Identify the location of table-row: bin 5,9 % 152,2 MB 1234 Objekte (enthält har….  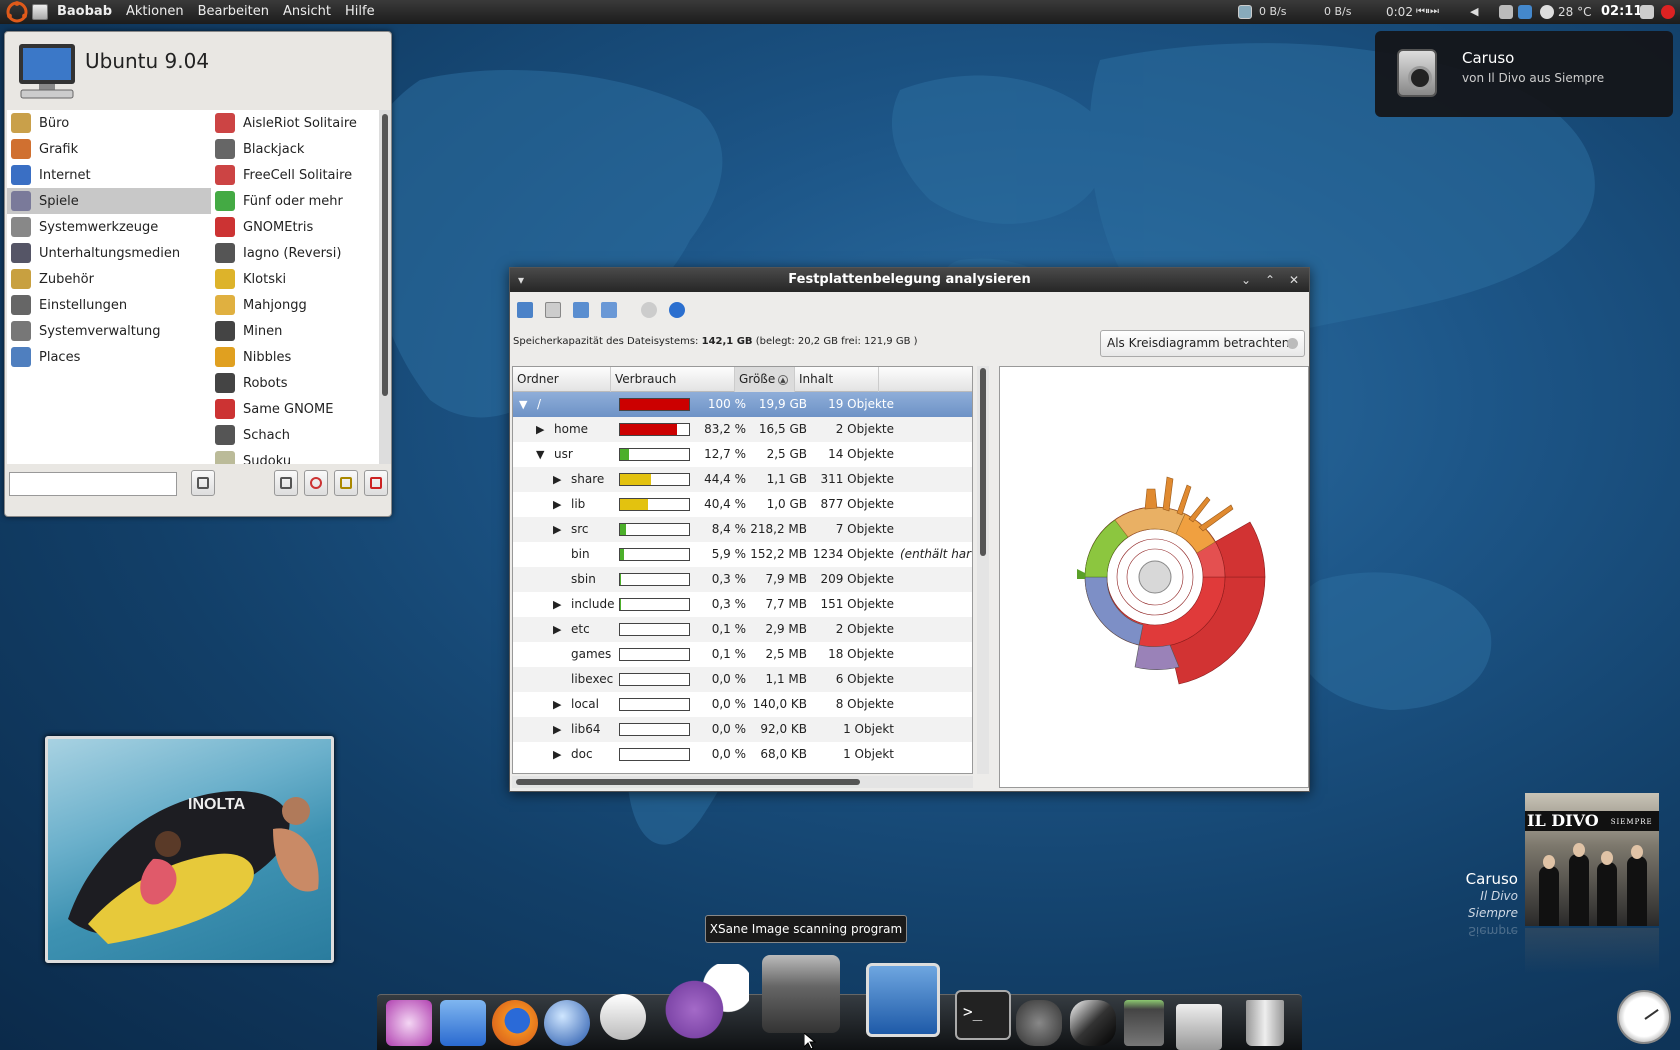
(742, 554).